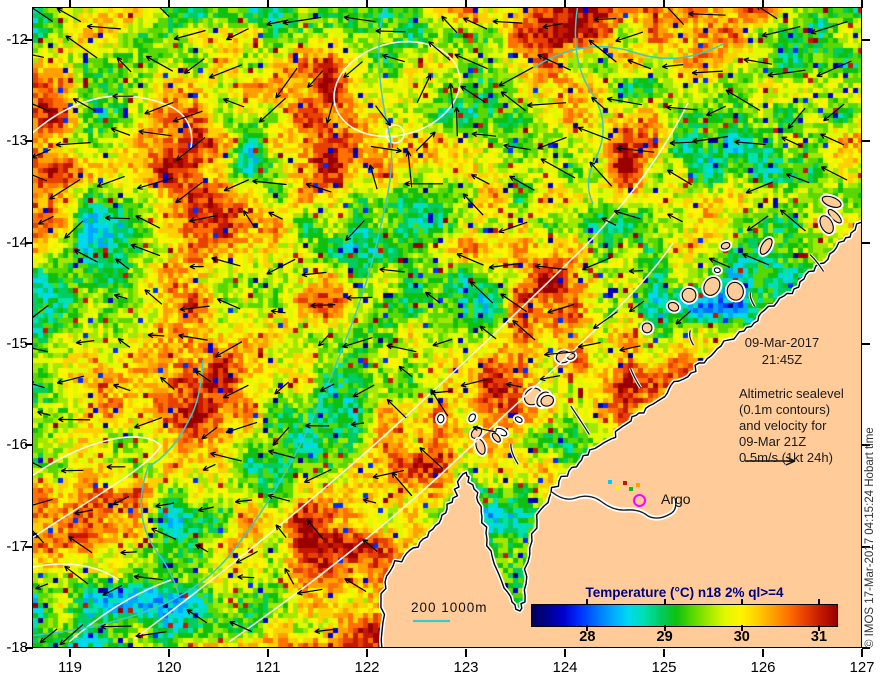 This screenshot has height=680, width=880. I want to click on time-line: 21:45Z, so click(782, 359).